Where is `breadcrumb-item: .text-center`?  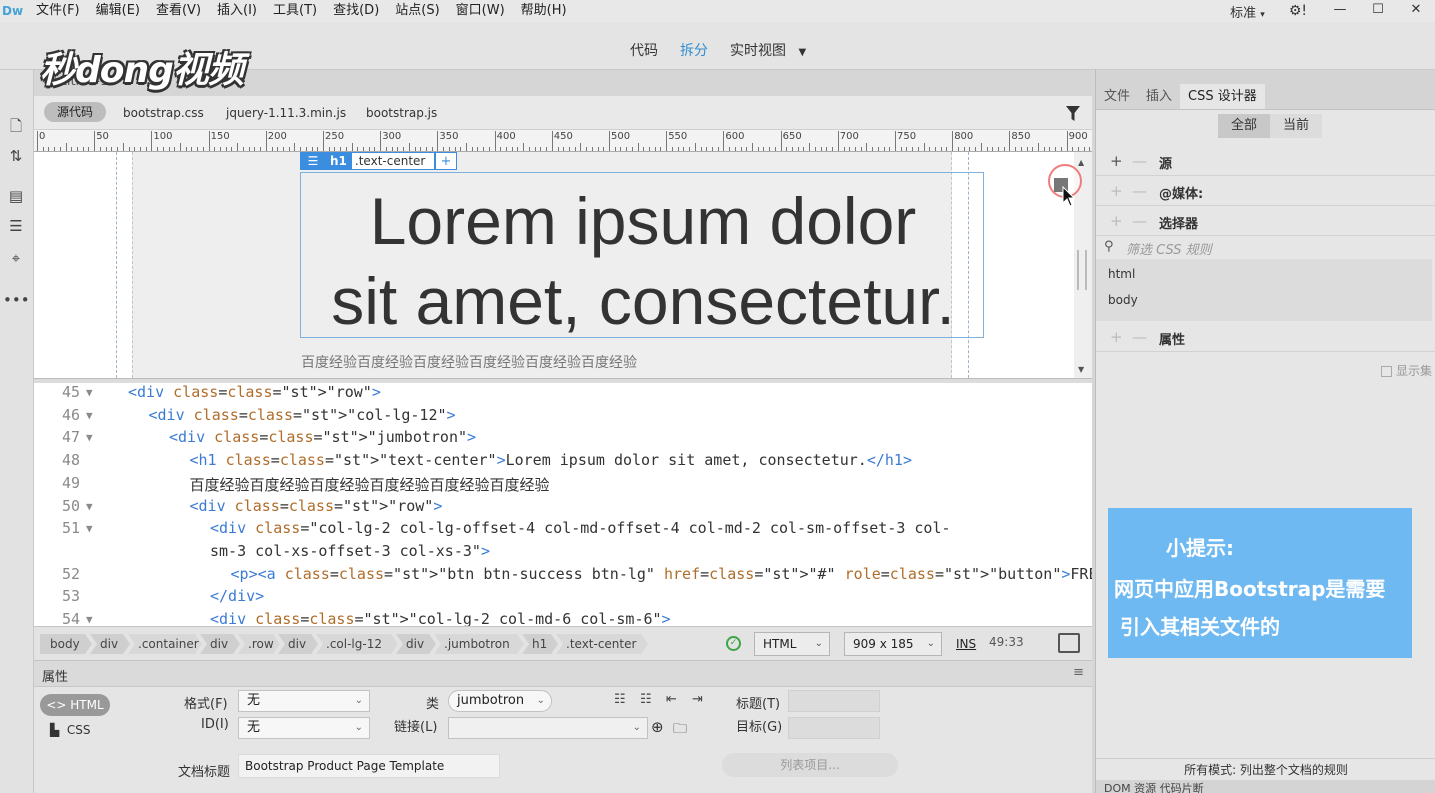 breadcrumb-item: .text-center is located at coordinates (602, 644).